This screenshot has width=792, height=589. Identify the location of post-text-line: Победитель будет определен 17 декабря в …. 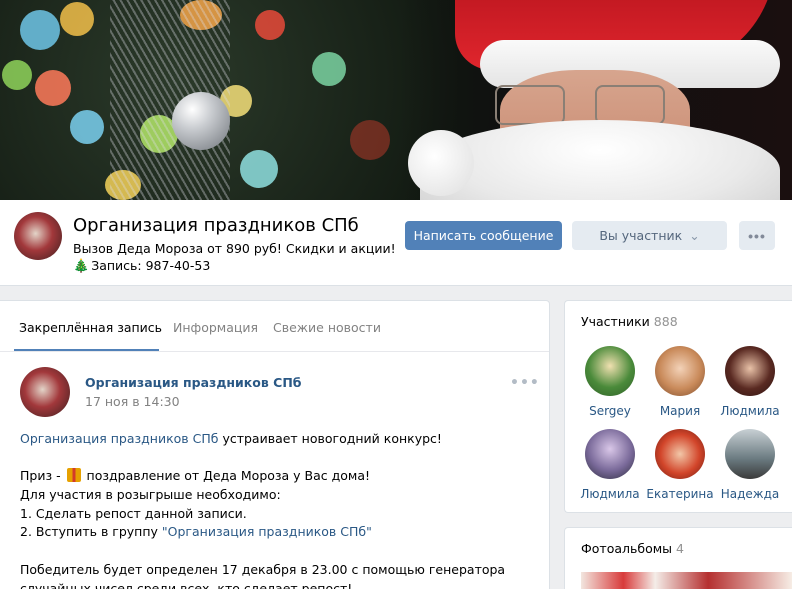
(263, 569).